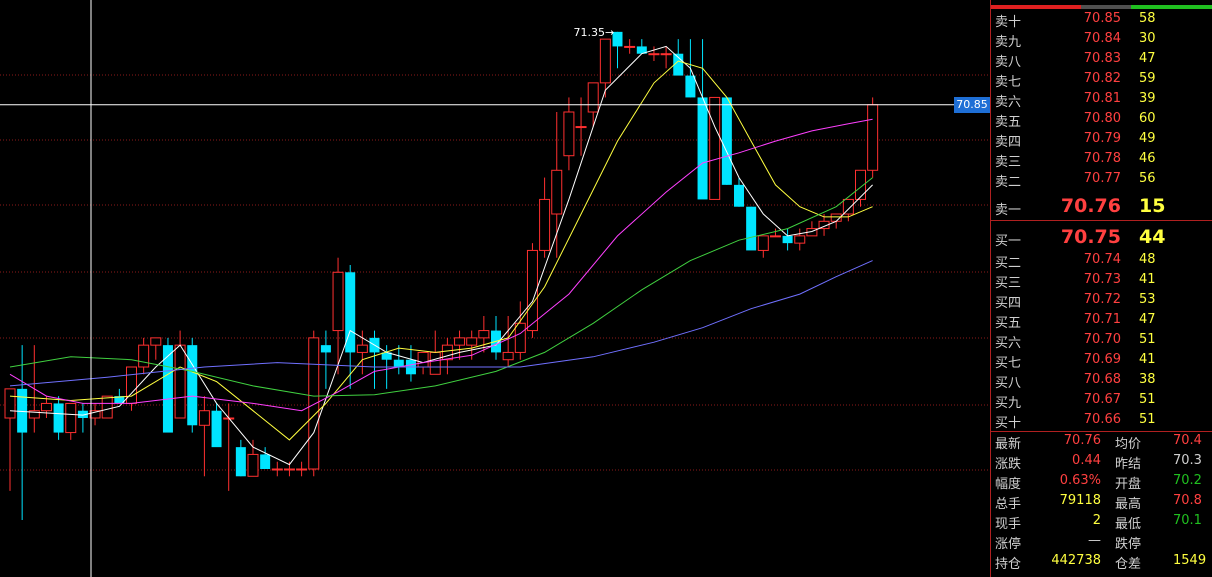 This screenshot has height=577, width=1212. Describe the element at coordinates (1090, 237) in the screenshot. I see `bid-level-1-price: 70.75` at that location.